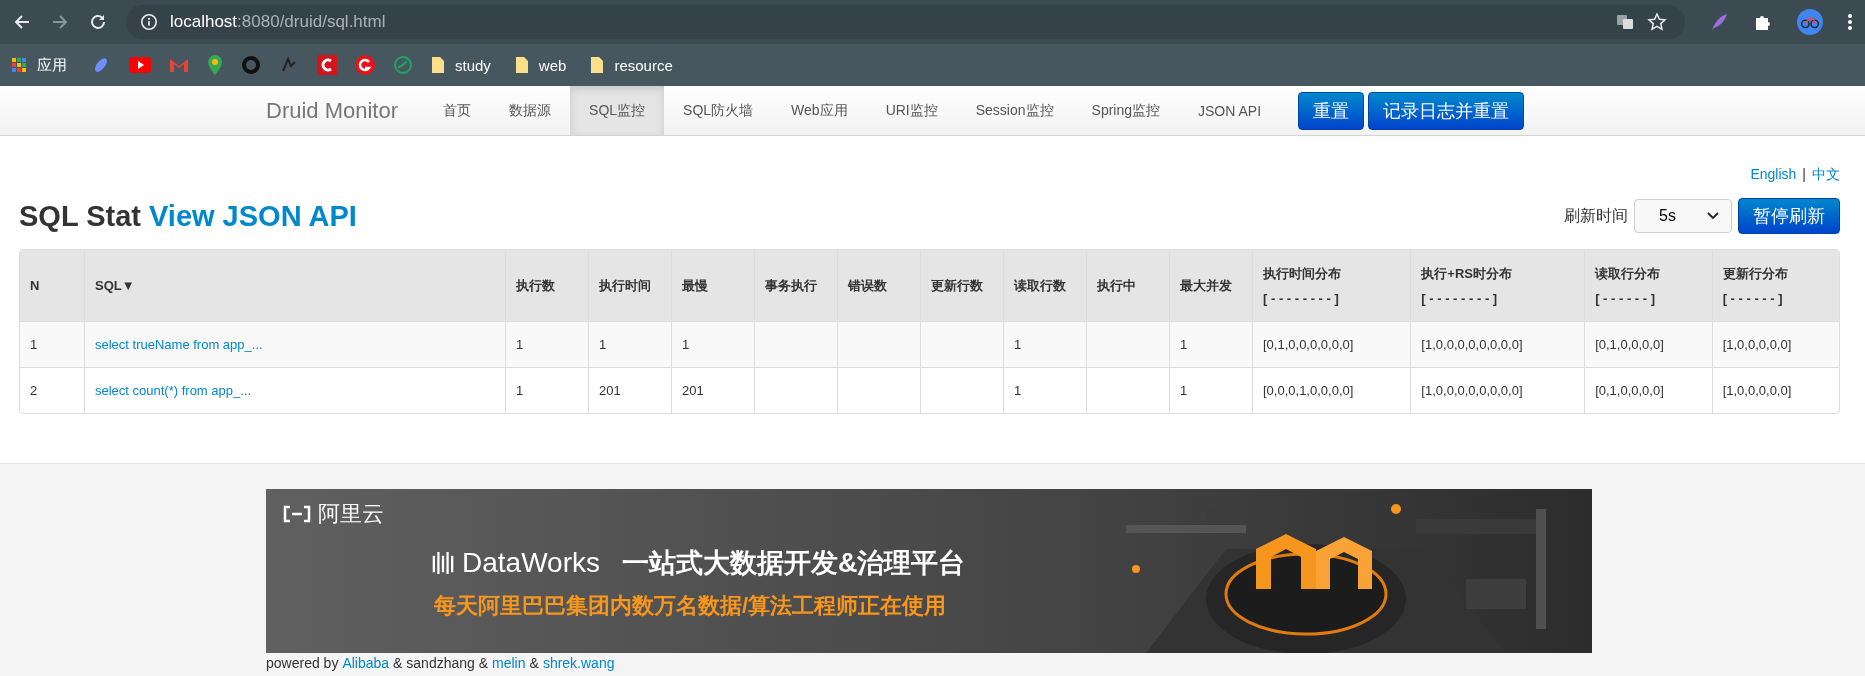 This screenshot has height=676, width=1865. I want to click on column-header: 执行时间, so click(630, 286).